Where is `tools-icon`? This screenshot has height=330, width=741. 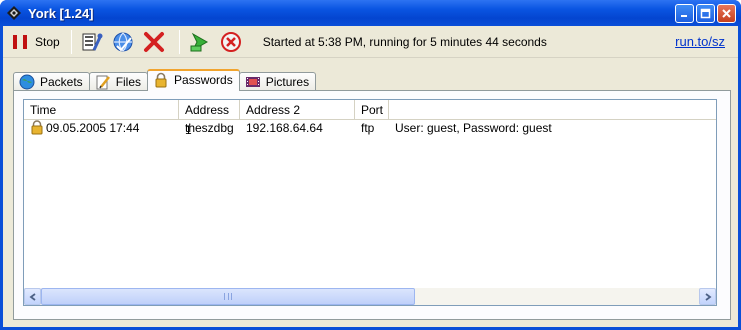
tools-icon is located at coordinates (92, 42).